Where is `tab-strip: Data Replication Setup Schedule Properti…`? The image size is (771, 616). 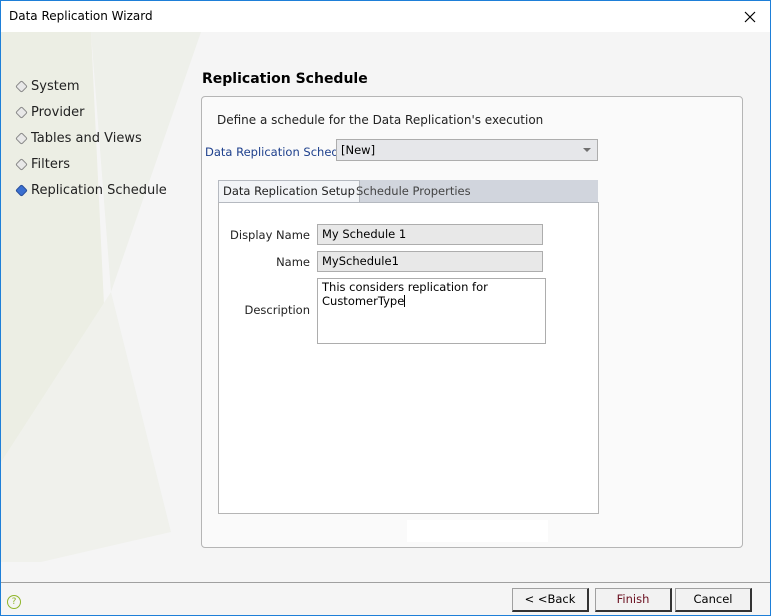 tab-strip: Data Replication Setup Schedule Properti… is located at coordinates (408, 191).